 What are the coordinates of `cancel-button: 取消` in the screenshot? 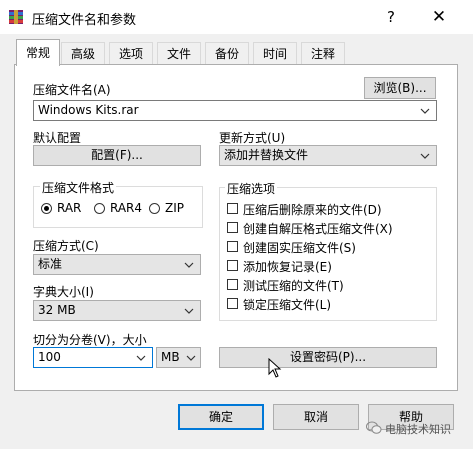 It's located at (316, 417).